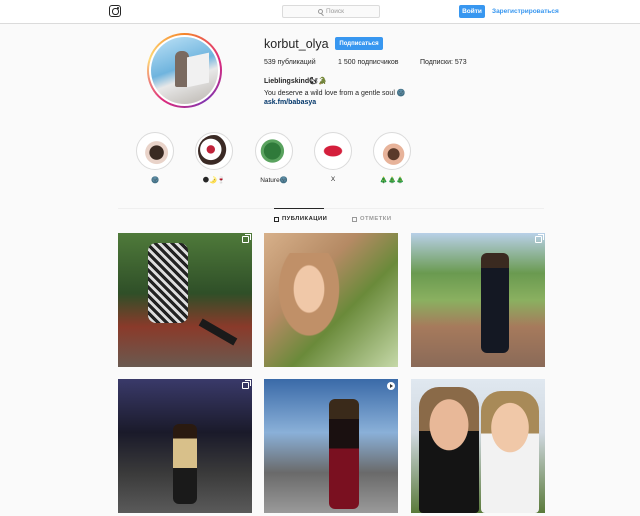 The height and width of the screenshot is (516, 640). Describe the element at coordinates (296, 44) in the screenshot. I see `profile-username: korbut_olya` at that location.